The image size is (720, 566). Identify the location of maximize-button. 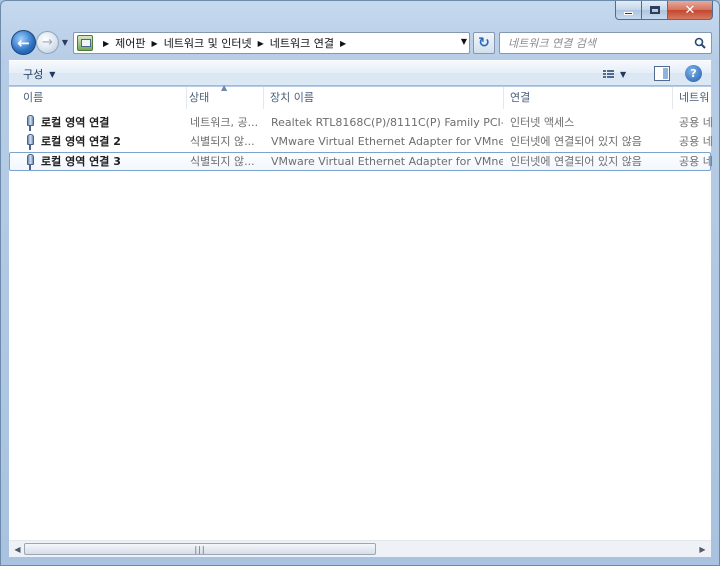
(655, 10).